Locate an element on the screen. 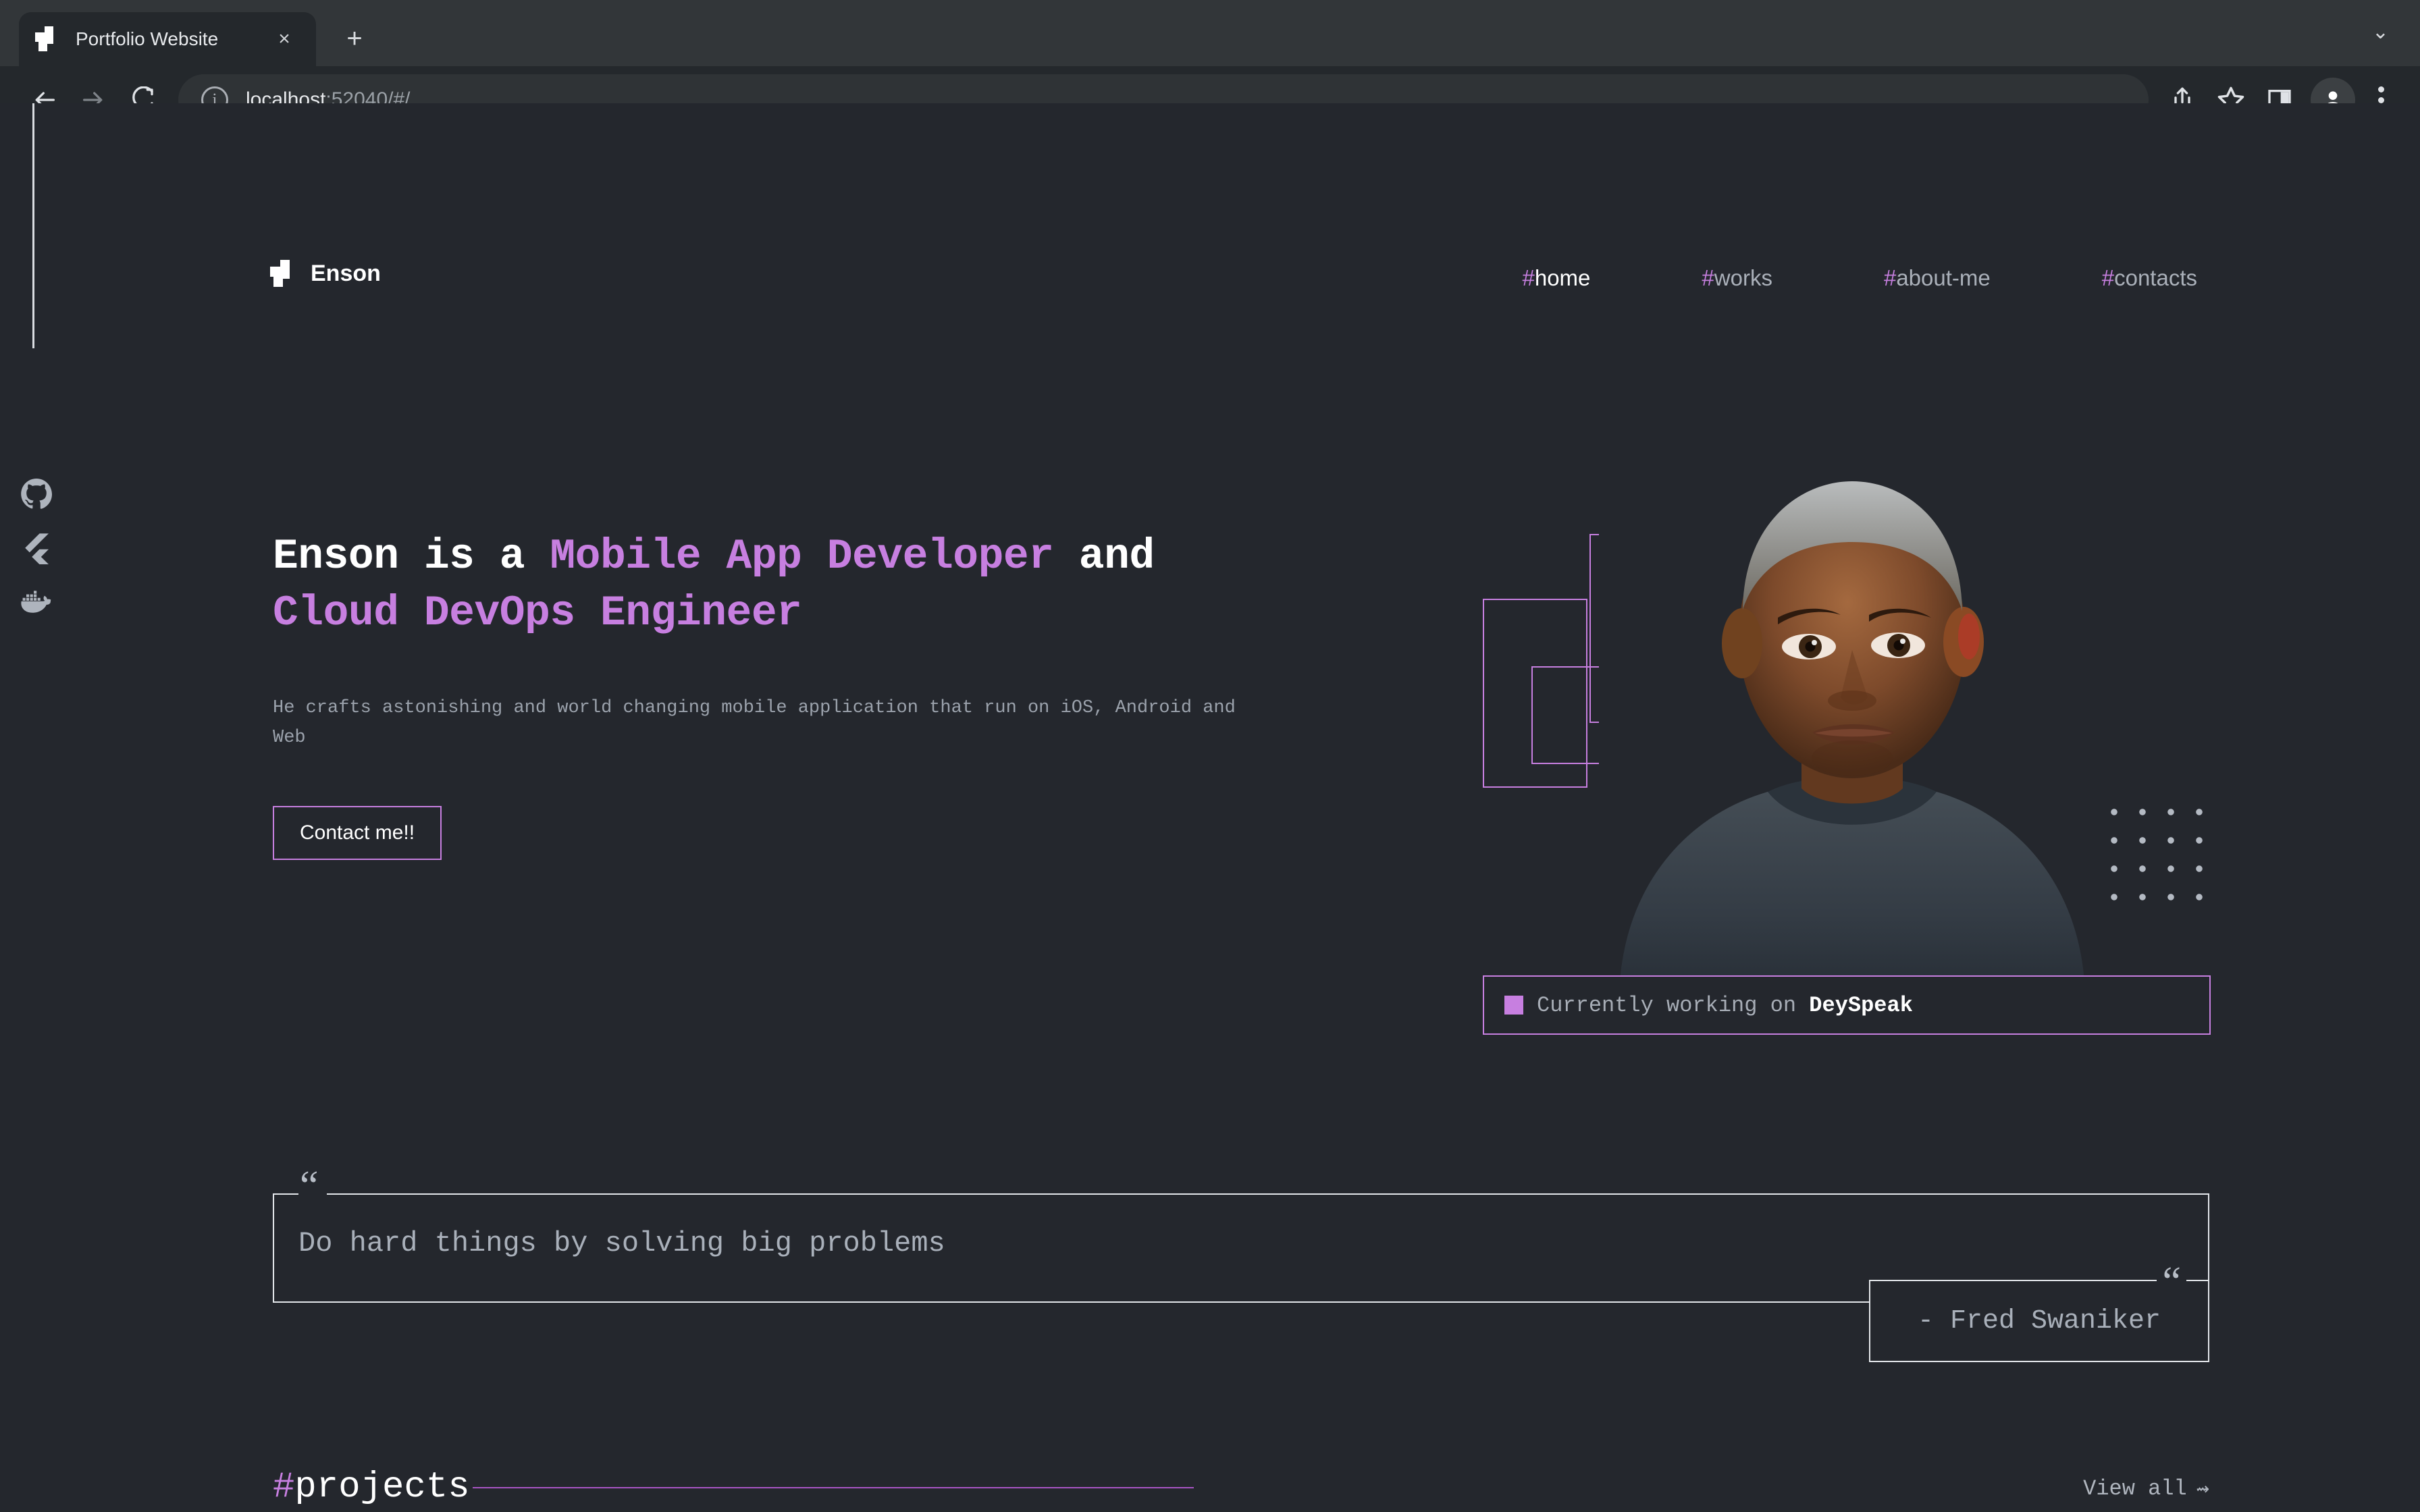 The height and width of the screenshot is (1512, 2420). nav-item-works: #works is located at coordinates (1737, 278).